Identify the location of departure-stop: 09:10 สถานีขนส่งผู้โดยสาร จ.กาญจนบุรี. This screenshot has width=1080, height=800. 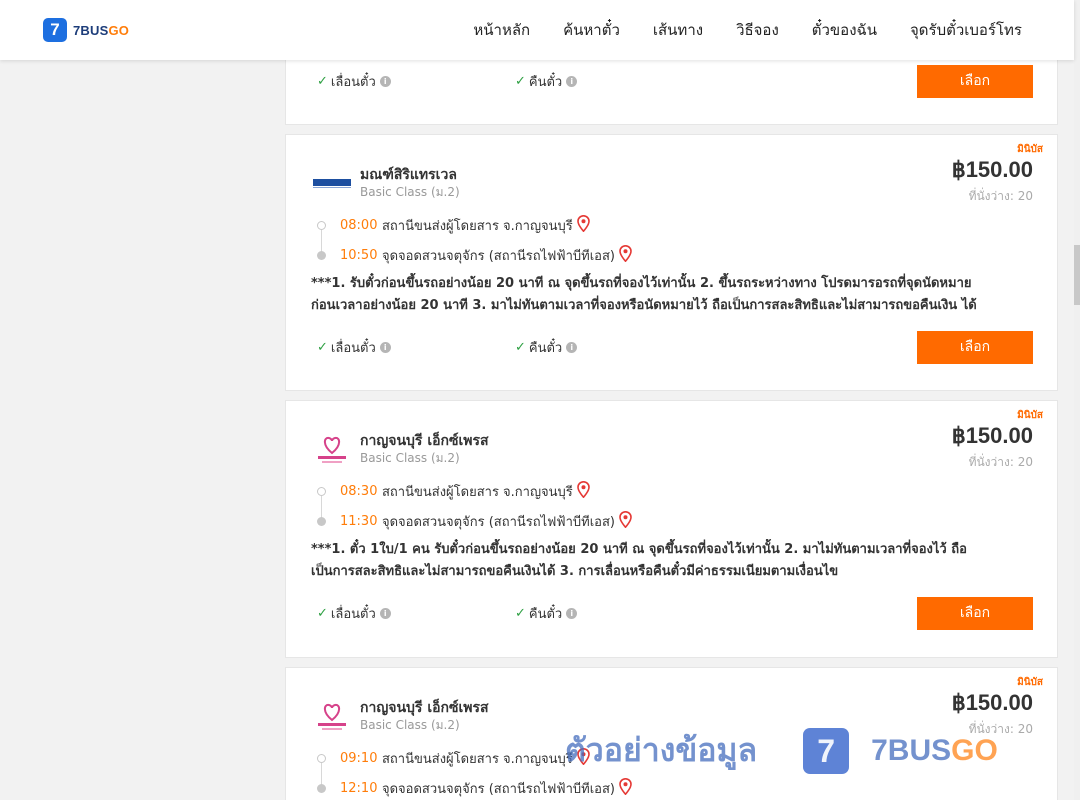
(465, 758).